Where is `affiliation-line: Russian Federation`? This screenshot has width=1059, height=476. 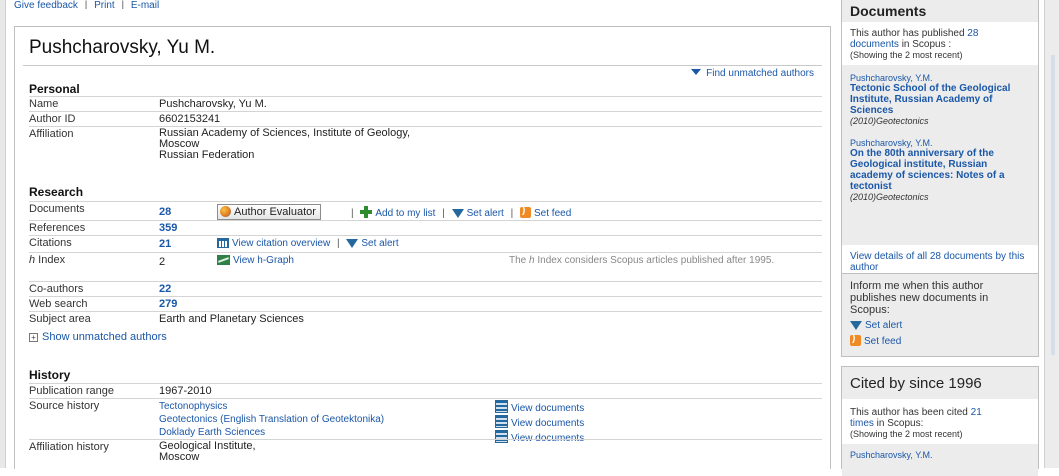 affiliation-line: Russian Federation is located at coordinates (207, 155).